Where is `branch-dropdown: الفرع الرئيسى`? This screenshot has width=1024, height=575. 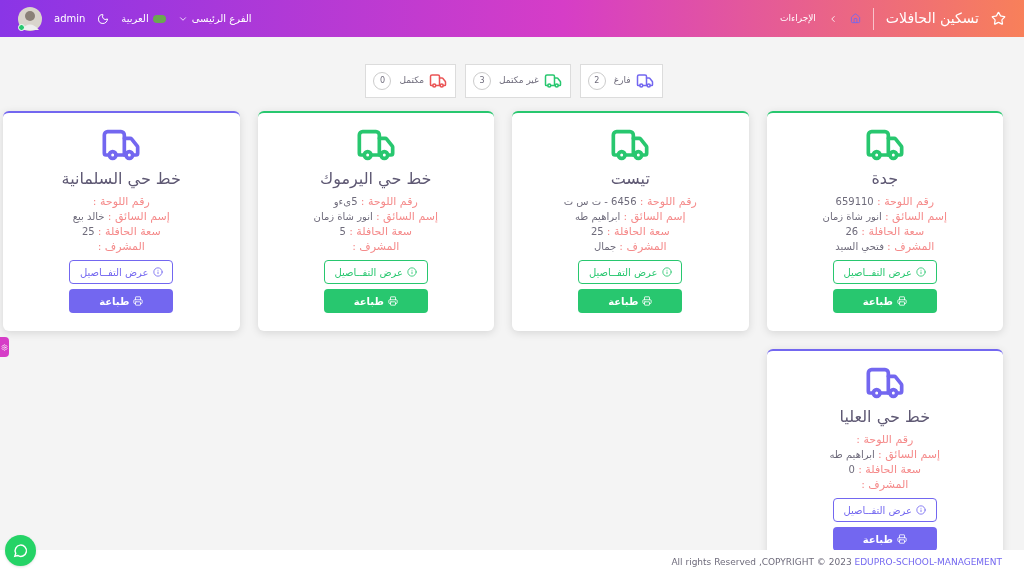 branch-dropdown: الفرع الرئيسى is located at coordinates (214, 18).